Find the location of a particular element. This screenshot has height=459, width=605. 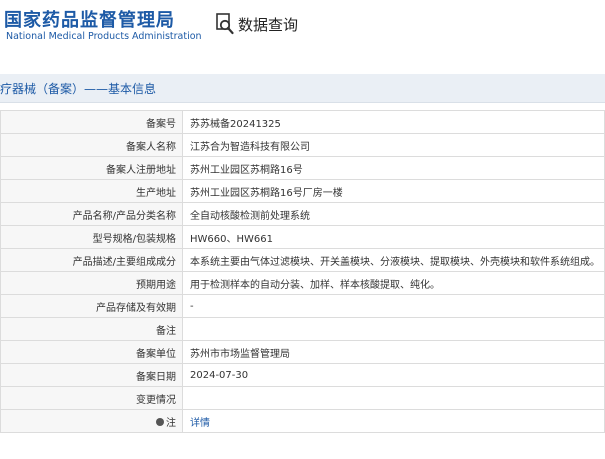

row-value: 苏州工业园区苏桐路16号厂房一楼 is located at coordinates (393, 191).